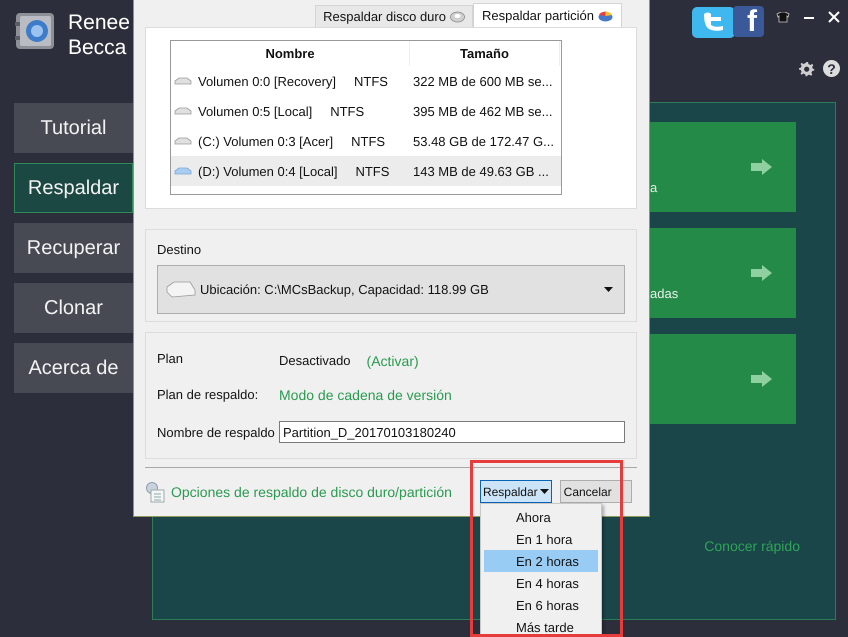  I want to click on tab: Respaldar disco duro, so click(394, 16).